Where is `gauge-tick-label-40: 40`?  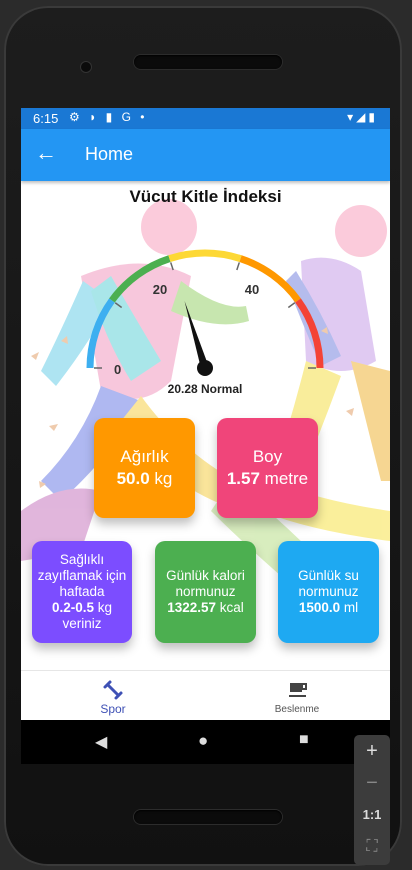 gauge-tick-label-40: 40 is located at coordinates (252, 289).